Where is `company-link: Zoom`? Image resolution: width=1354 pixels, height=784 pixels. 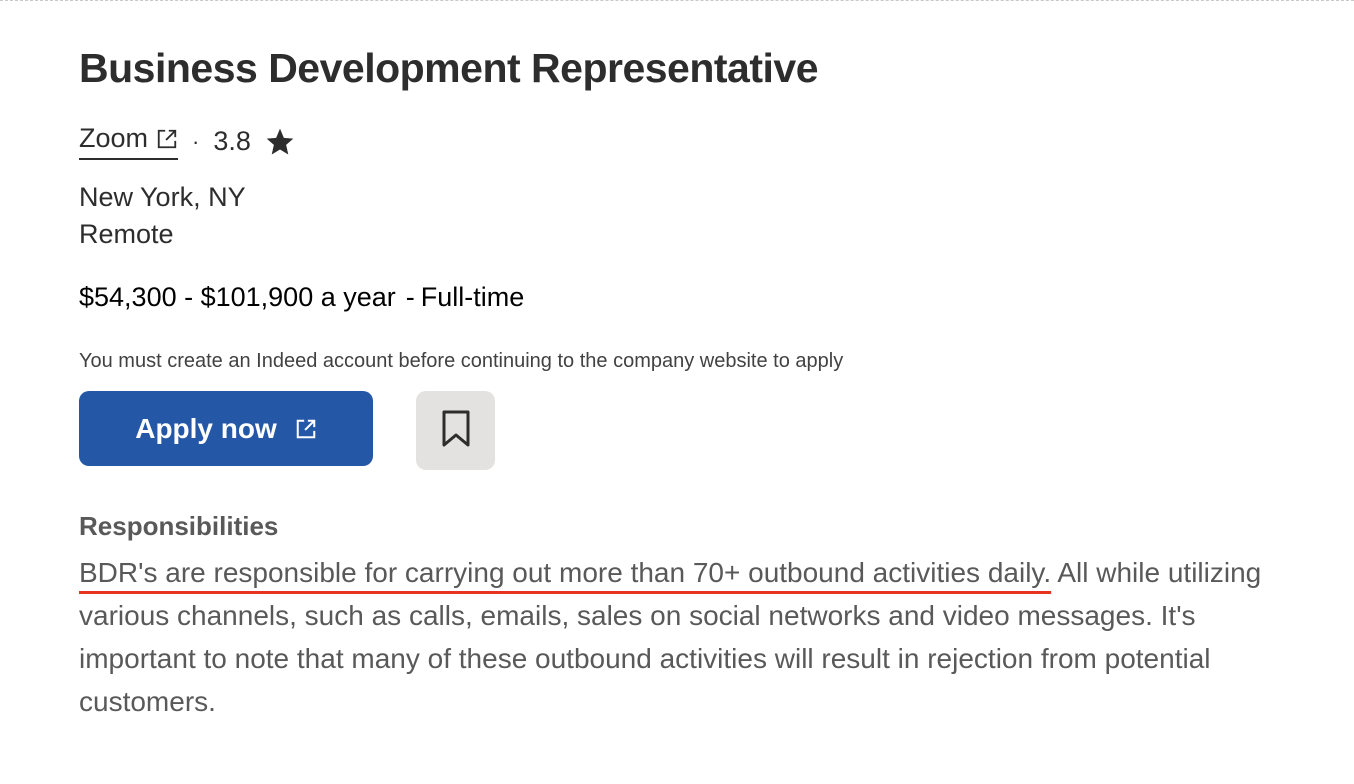
company-link: Zoom is located at coordinates (129, 141).